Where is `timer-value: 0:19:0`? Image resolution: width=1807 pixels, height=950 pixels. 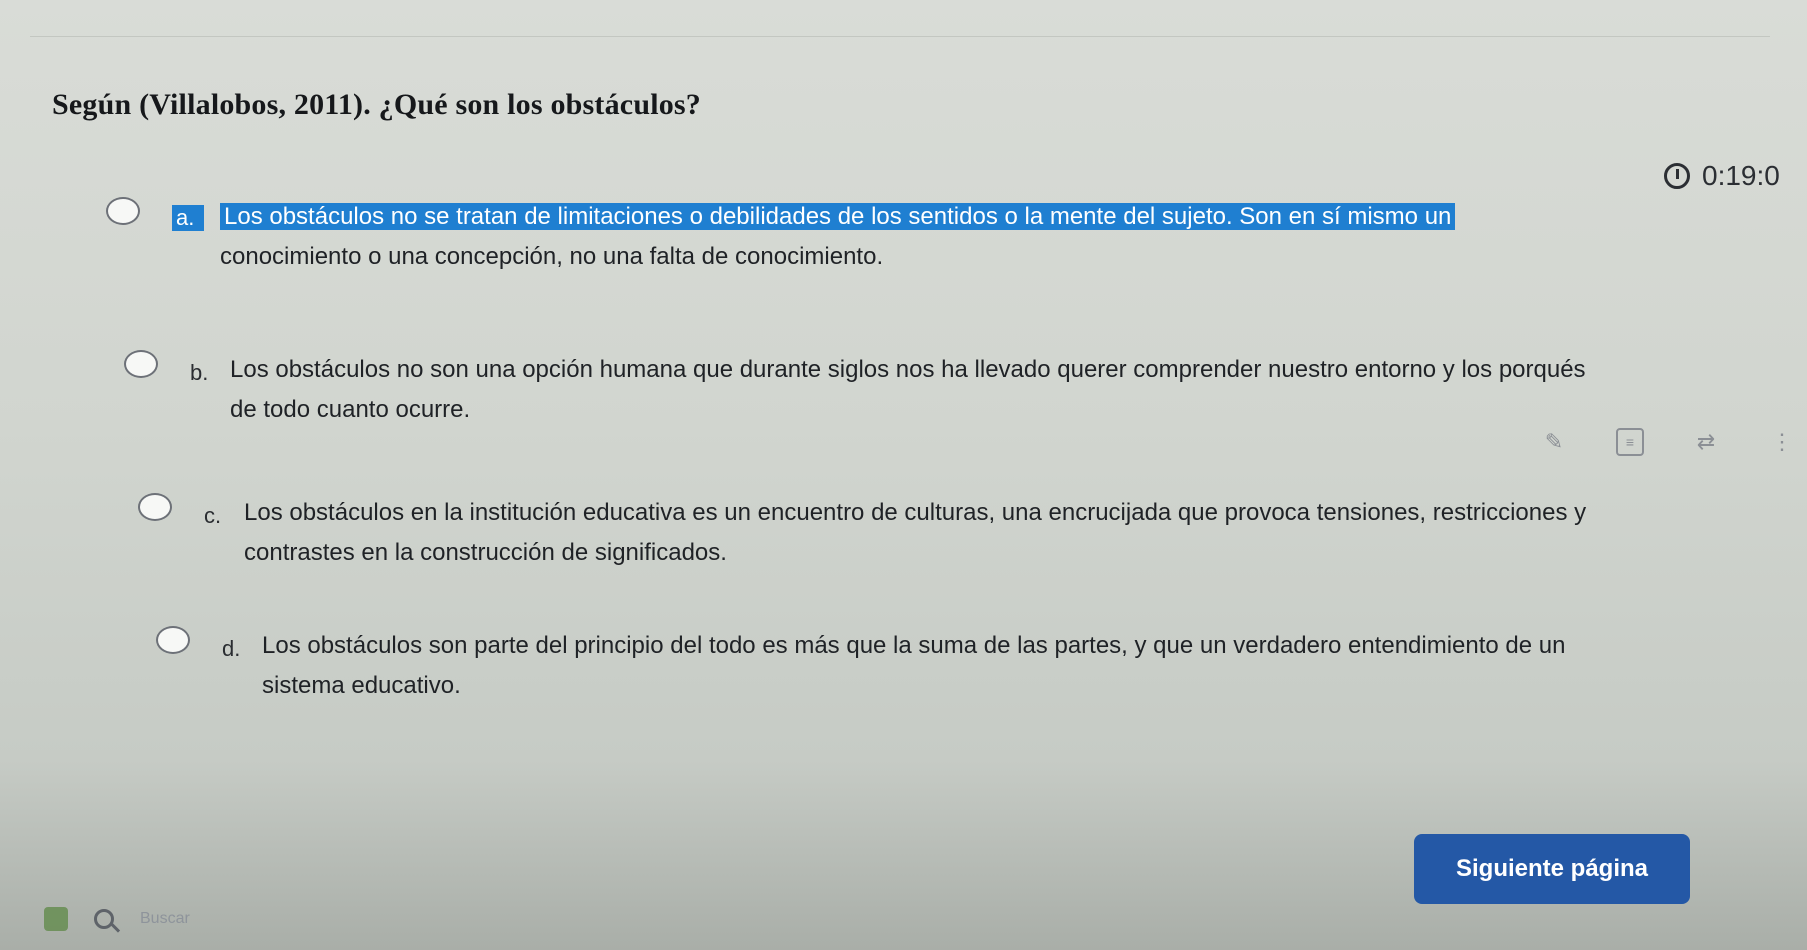
timer-value: 0:19:0 is located at coordinates (1741, 175).